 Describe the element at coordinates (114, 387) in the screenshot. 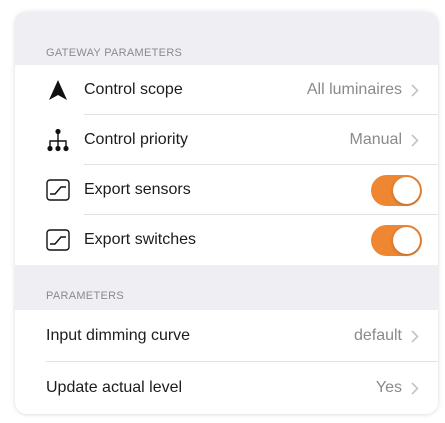

I see `update-actual-level-label: Update actual level` at that location.